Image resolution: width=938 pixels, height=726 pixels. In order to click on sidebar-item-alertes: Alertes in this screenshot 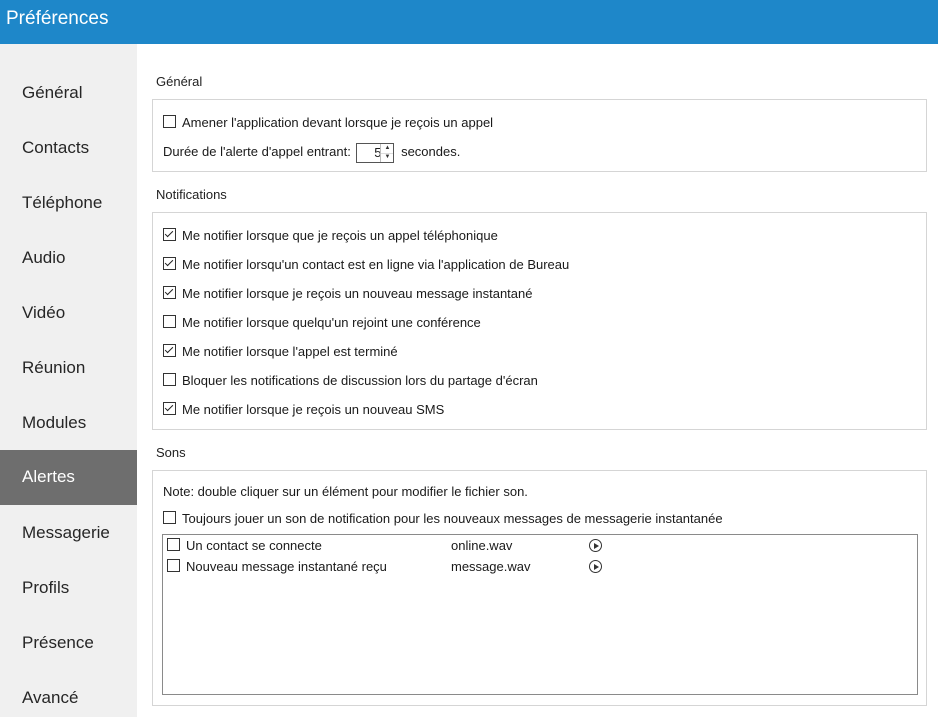, I will do `click(68, 477)`.